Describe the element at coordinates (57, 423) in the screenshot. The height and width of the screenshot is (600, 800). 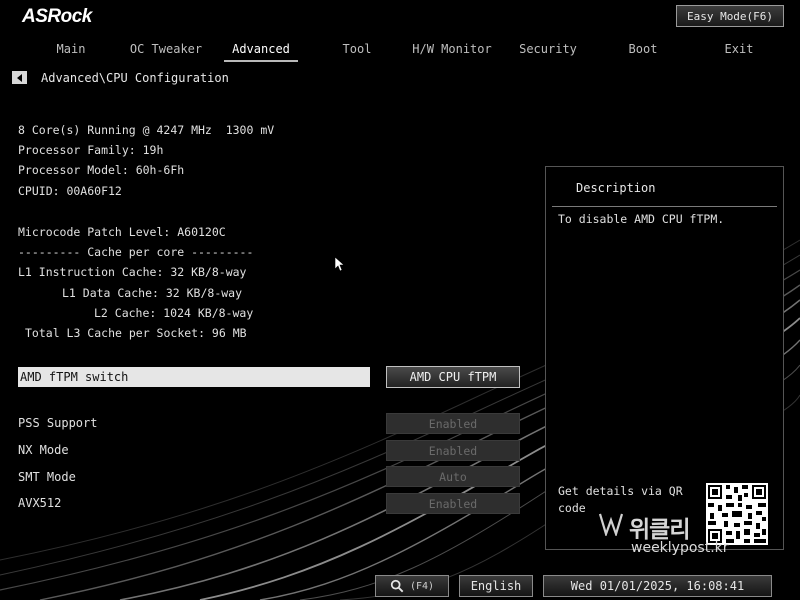
I see `pss-support-label: PSS Support` at that location.